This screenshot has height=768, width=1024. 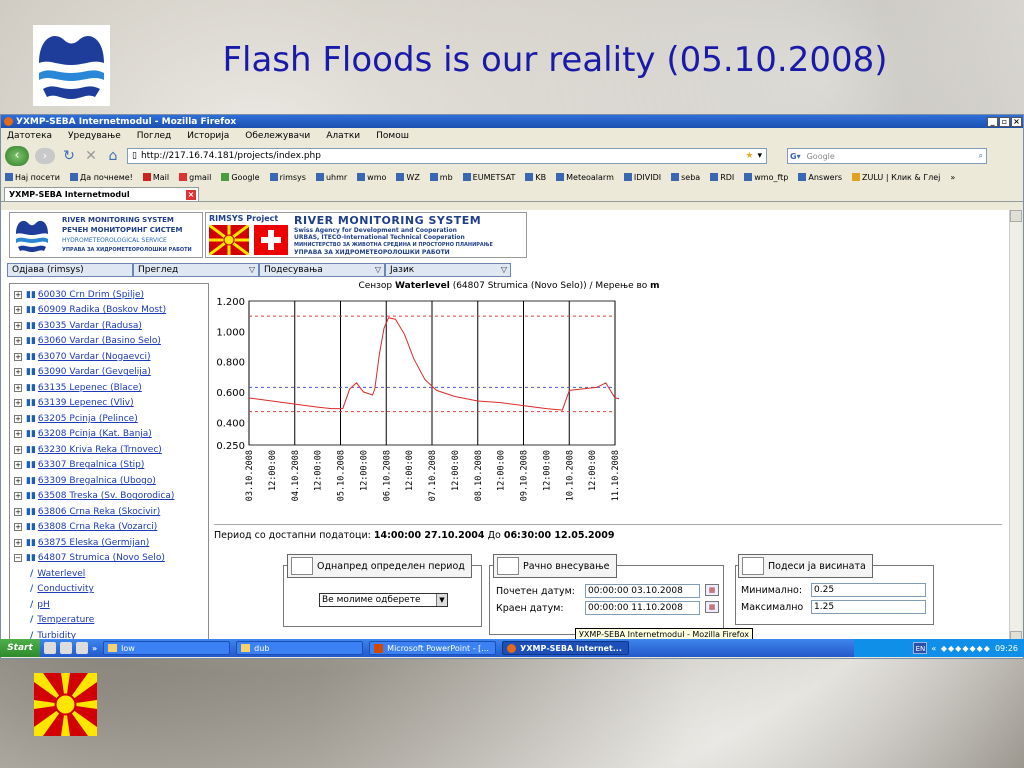 I want to click on bookmark-item: Meteoalarm, so click(x=585, y=177).